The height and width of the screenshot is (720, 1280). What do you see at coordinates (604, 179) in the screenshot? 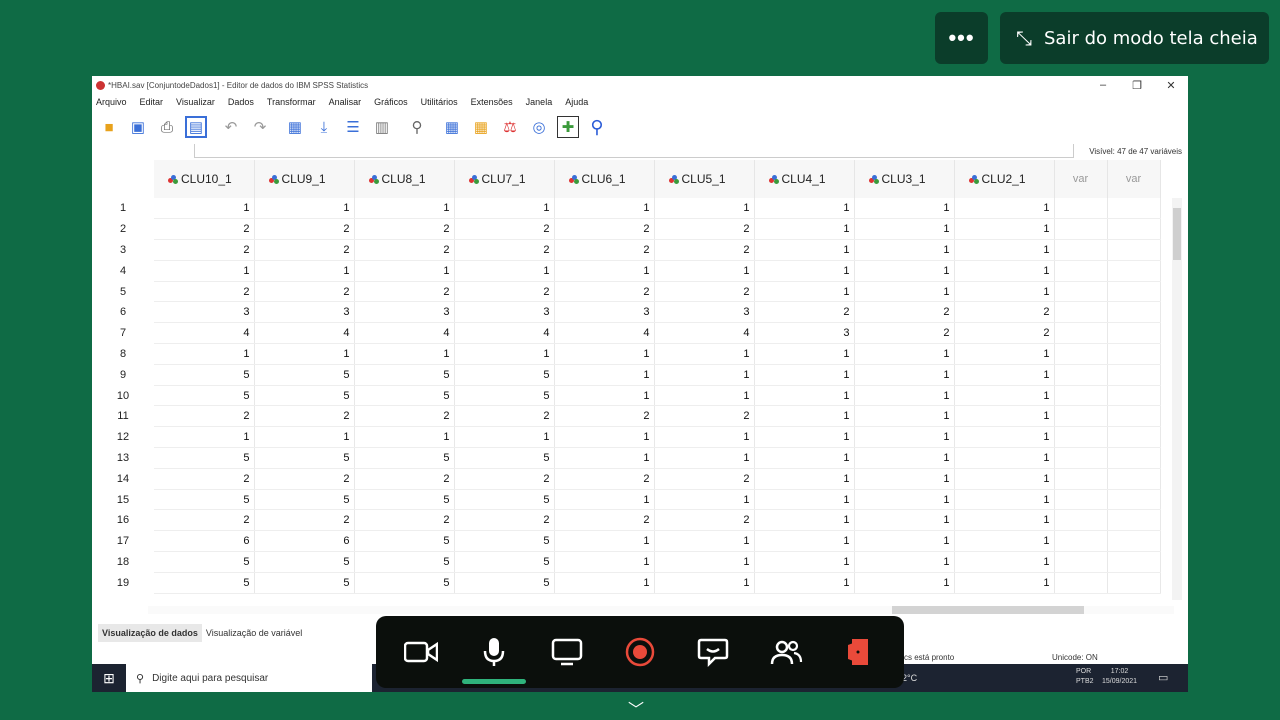
I see `column-header: CLU6_1` at bounding box center [604, 179].